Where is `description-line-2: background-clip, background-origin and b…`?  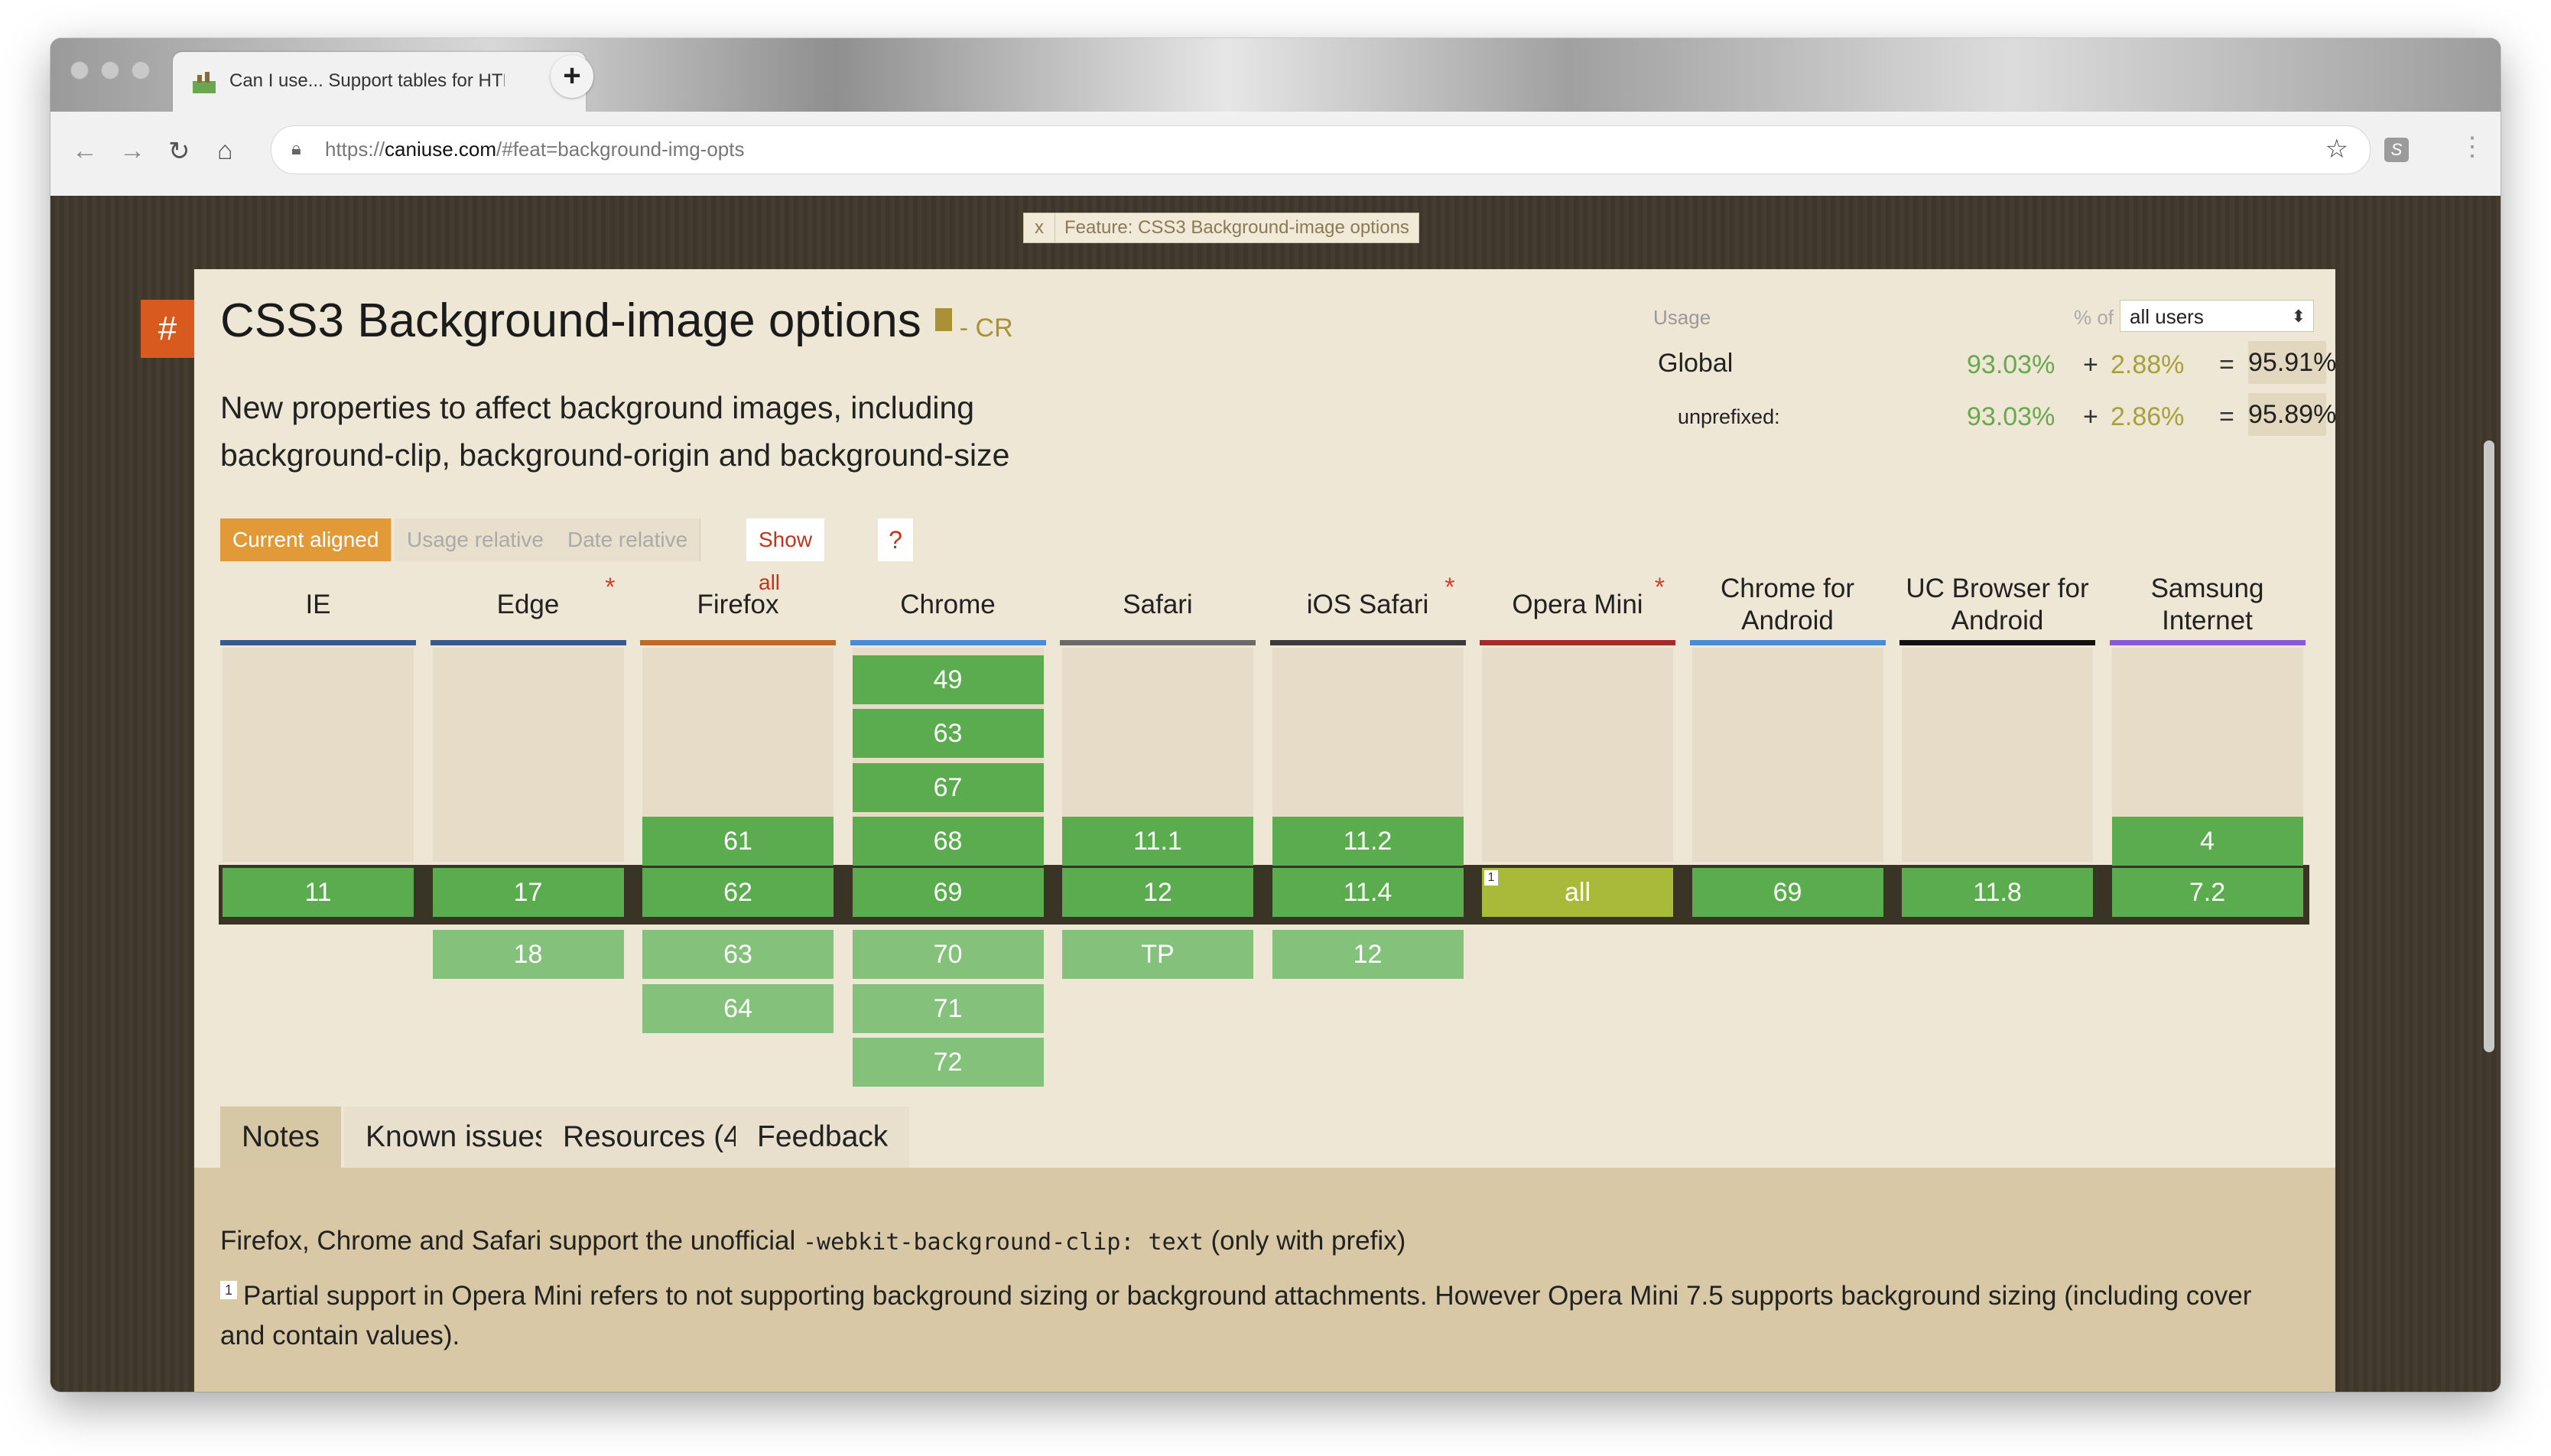
description-line-2: background-clip, background-origin and b… is located at coordinates (615, 455).